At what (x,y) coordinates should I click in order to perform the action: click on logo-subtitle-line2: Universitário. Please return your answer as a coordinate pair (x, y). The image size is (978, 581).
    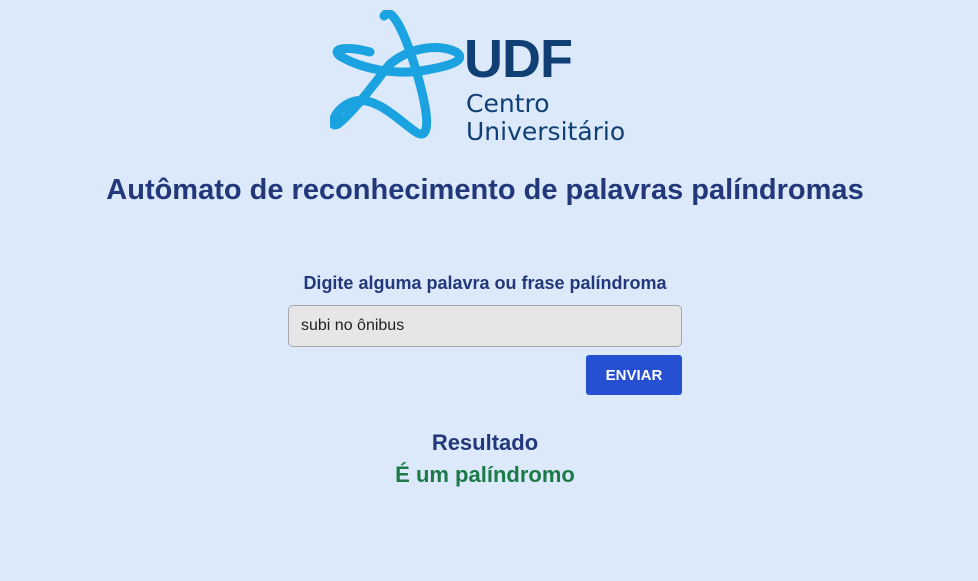
    Looking at the image, I should click on (546, 131).